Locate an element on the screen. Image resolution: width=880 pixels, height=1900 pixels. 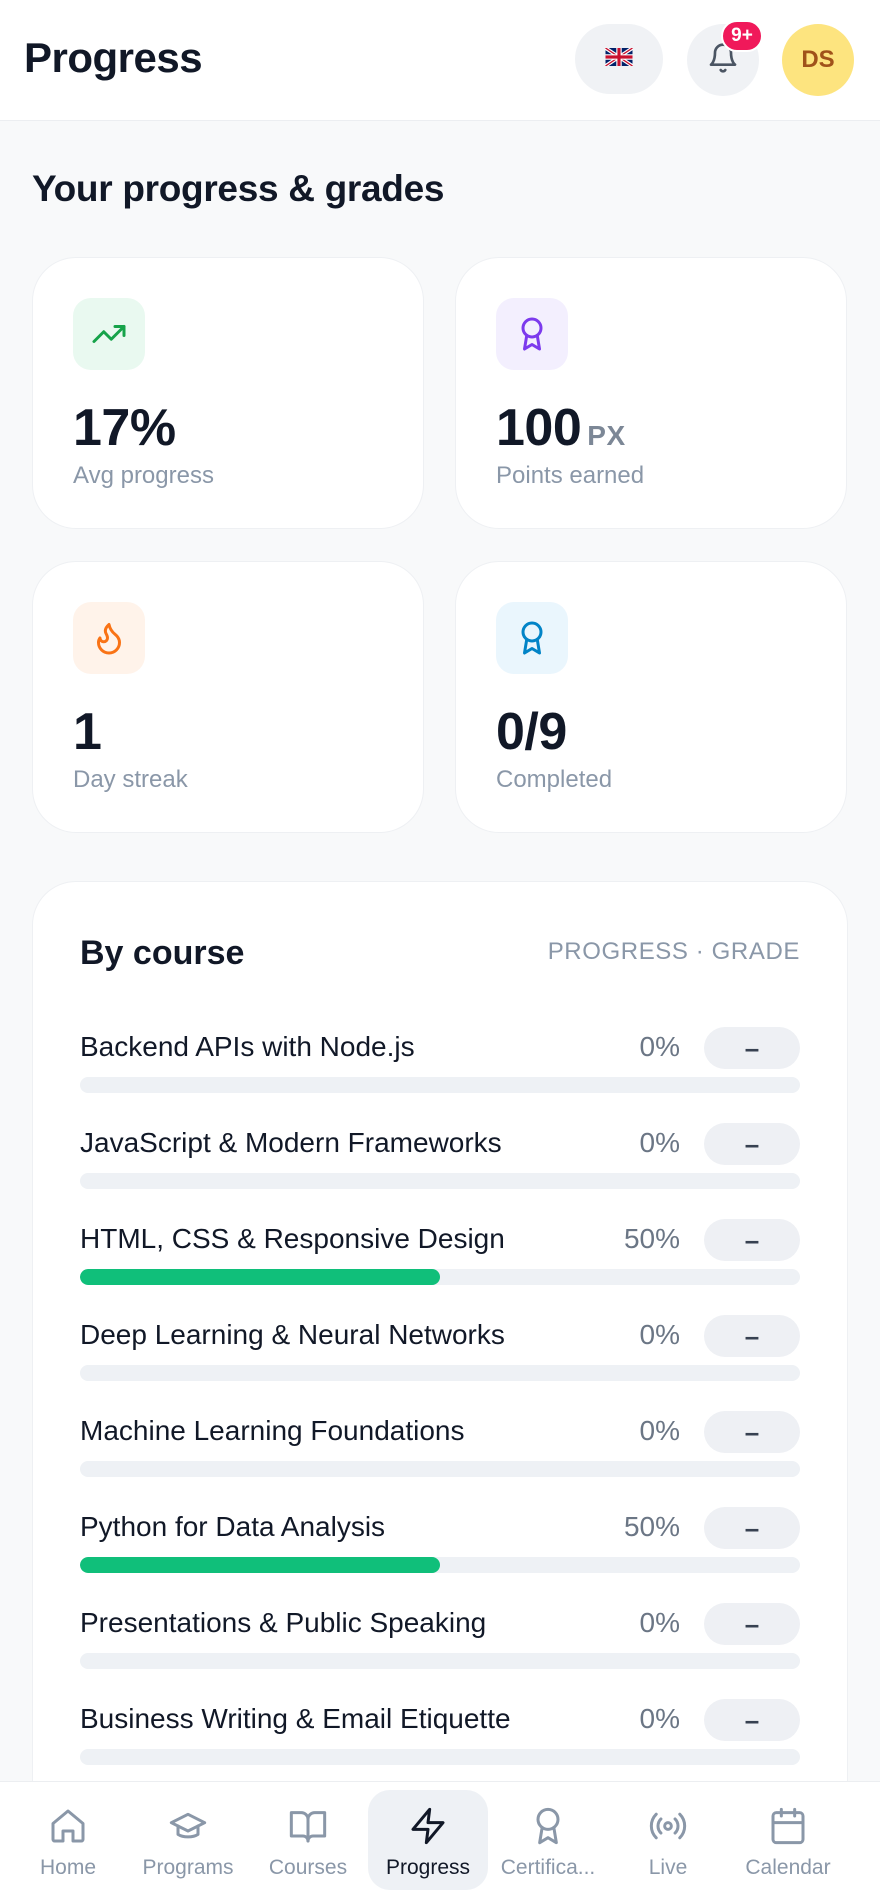
nav-item-live: Live is located at coordinates (668, 1840).